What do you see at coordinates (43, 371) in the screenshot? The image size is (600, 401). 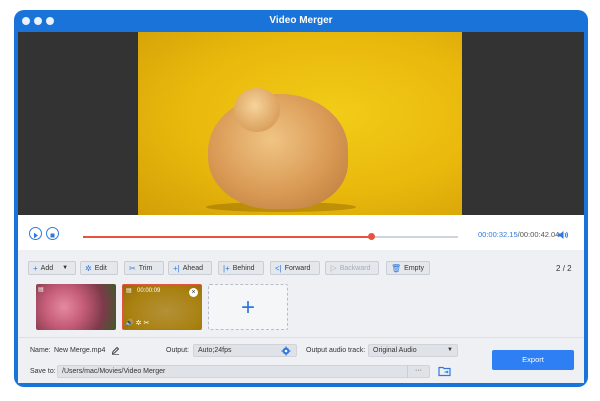 I see `save-to-label: Save to:` at bounding box center [43, 371].